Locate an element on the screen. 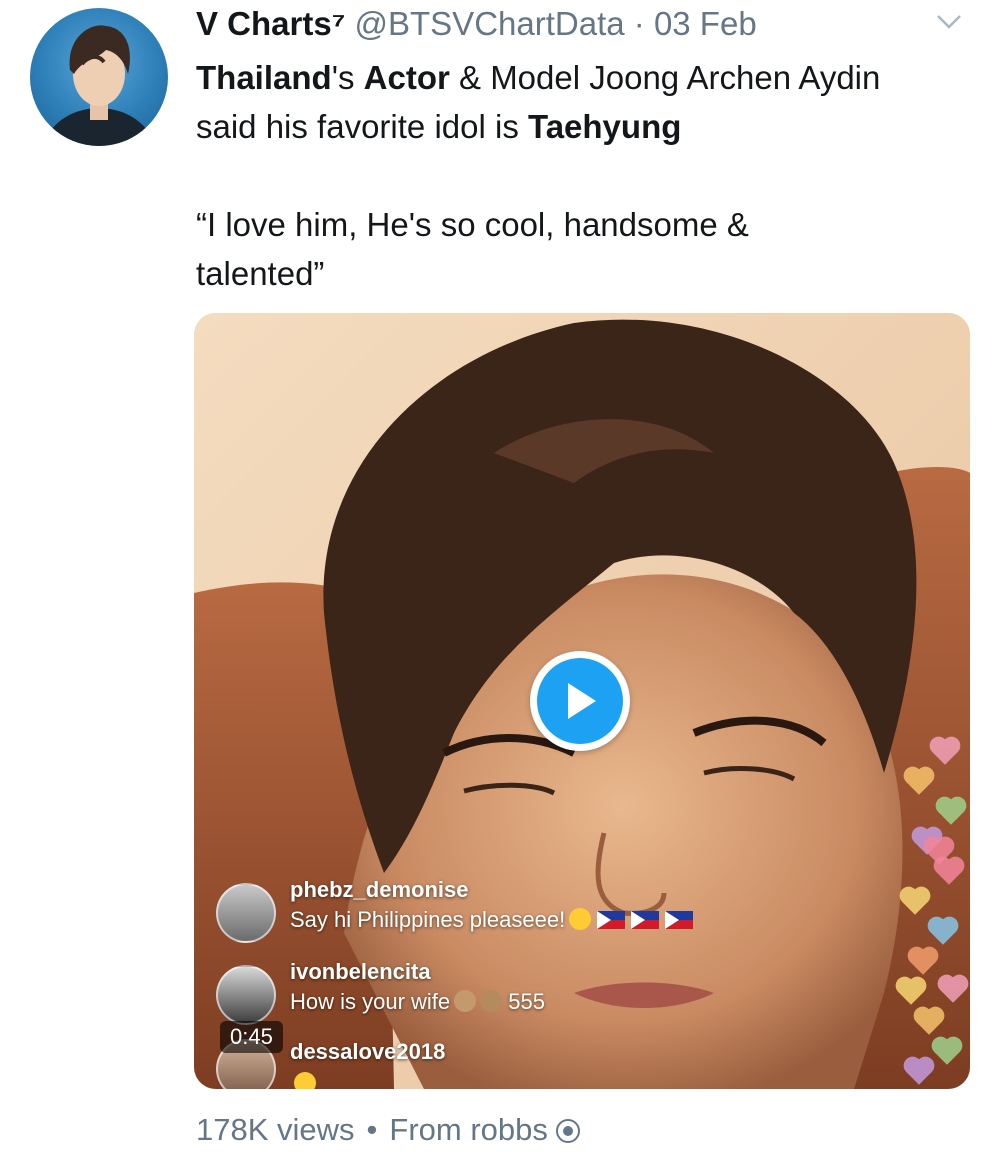 This screenshot has height=1162, width=1000. play-icon is located at coordinates (580, 701).